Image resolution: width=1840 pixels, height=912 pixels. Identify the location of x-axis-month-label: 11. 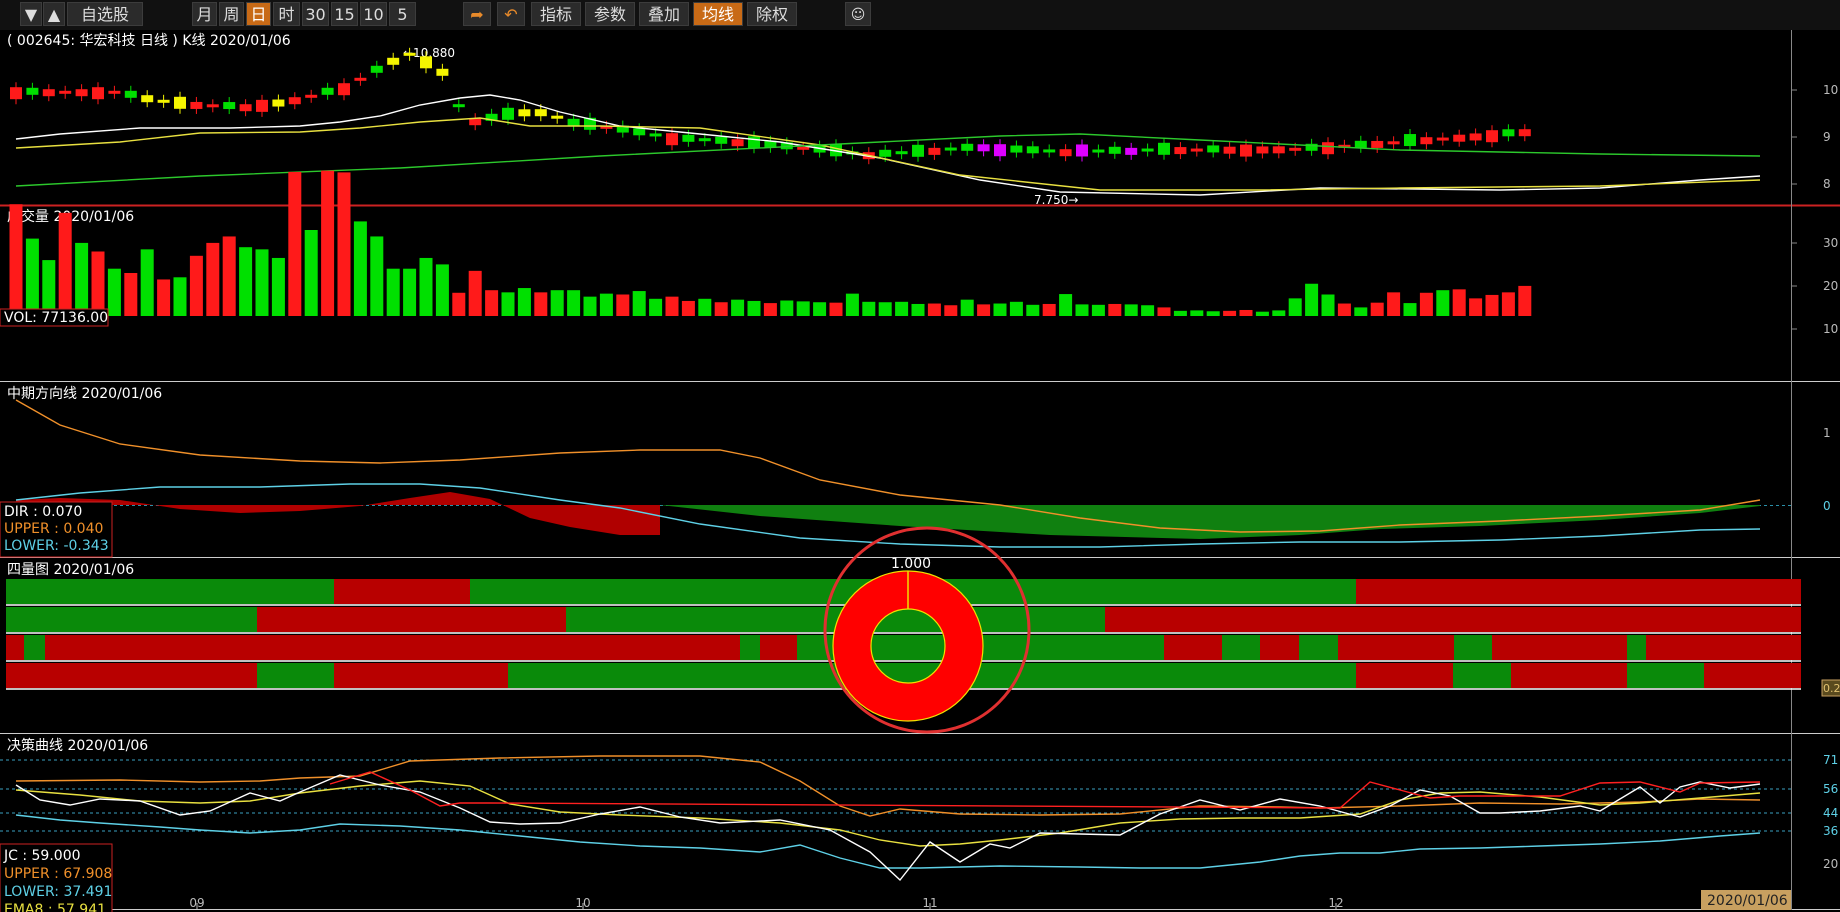
(929, 903).